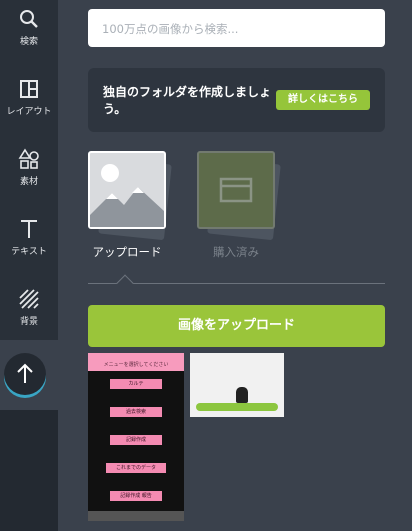 The image size is (412, 531). I want to click on learn-more-button: 詳しくはこちら, so click(323, 100).